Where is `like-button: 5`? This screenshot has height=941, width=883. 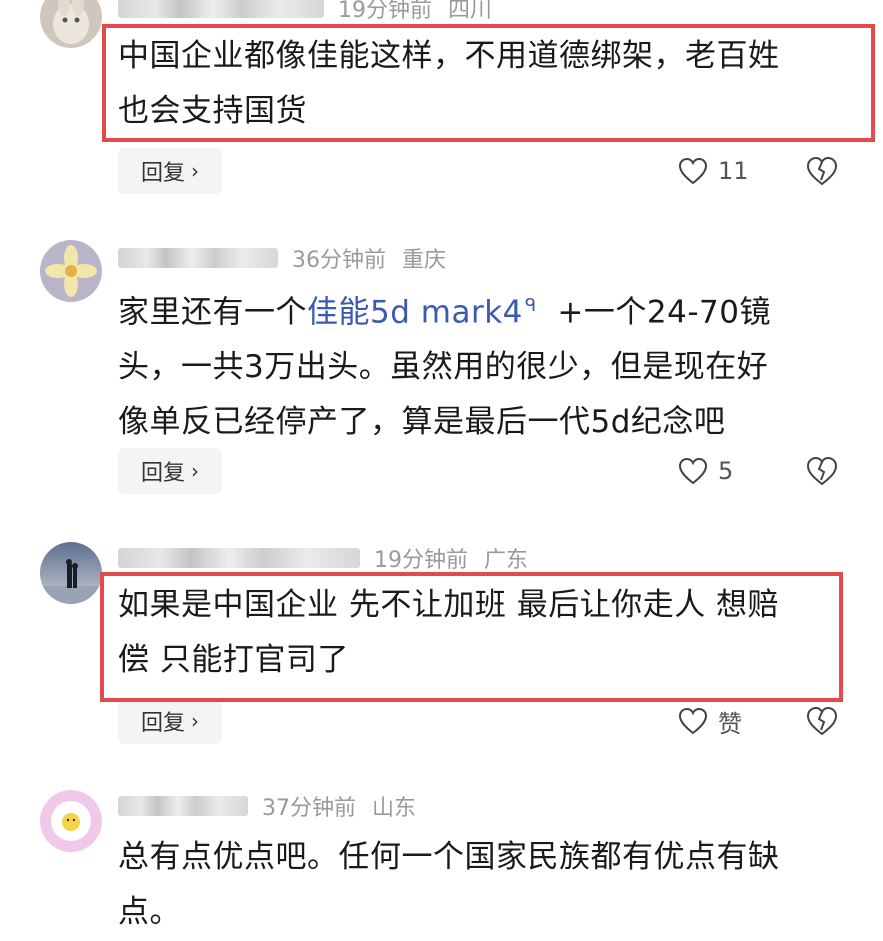 like-button: 5 is located at coordinates (705, 471).